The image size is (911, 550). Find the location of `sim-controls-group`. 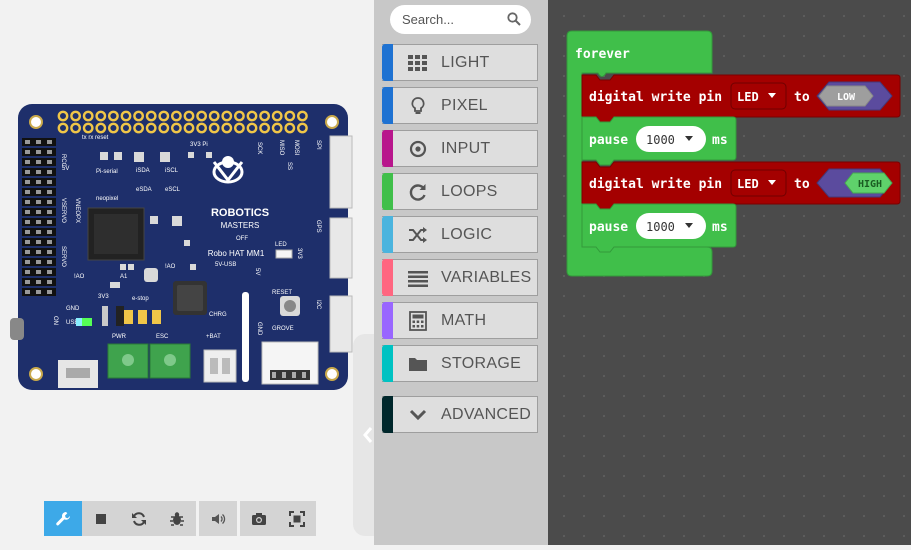

sim-controls-group is located at coordinates (120, 518).